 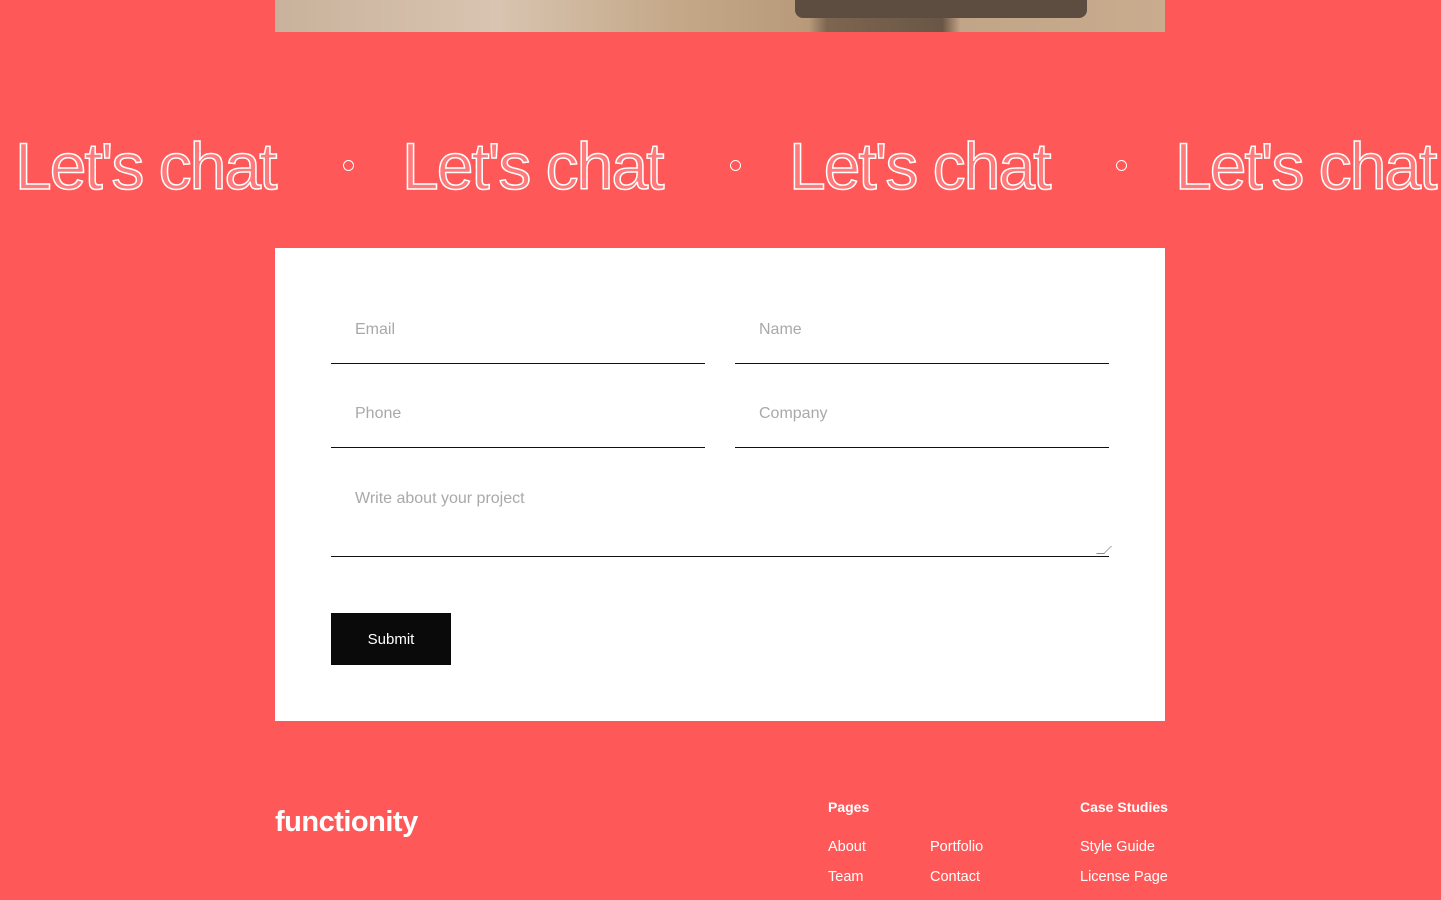 I want to click on hero-image, so click(x=720, y=16).